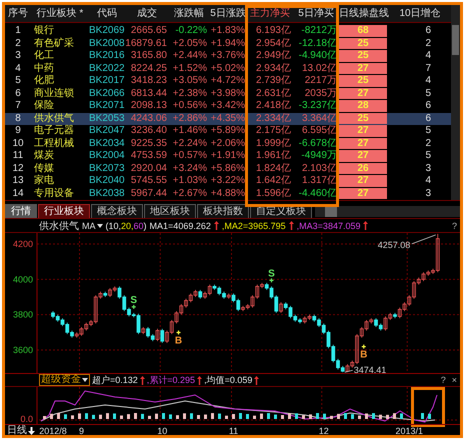  Describe the element at coordinates (273, 44) in the screenshot. I see `table-cell-text: 2.954亿` at that location.